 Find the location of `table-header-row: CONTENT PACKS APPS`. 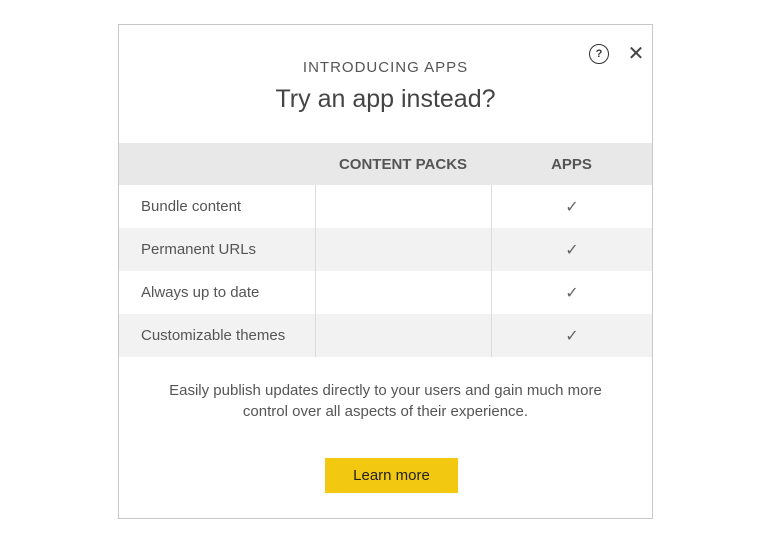

table-header-row: CONTENT PACKS APPS is located at coordinates (385, 164).